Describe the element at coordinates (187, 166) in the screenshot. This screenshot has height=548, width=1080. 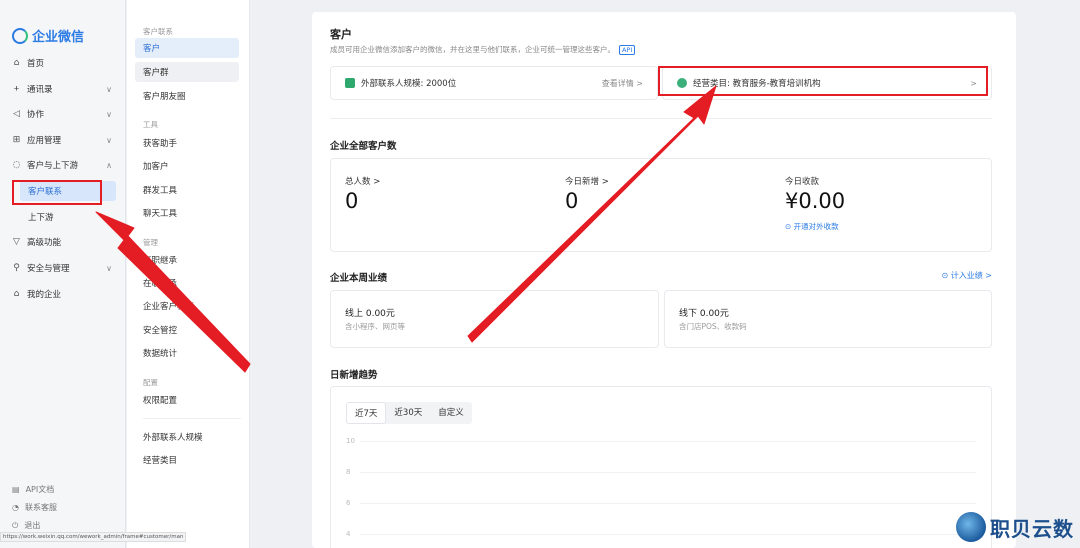
I see `sub-item-add-customer: 加客户` at that location.